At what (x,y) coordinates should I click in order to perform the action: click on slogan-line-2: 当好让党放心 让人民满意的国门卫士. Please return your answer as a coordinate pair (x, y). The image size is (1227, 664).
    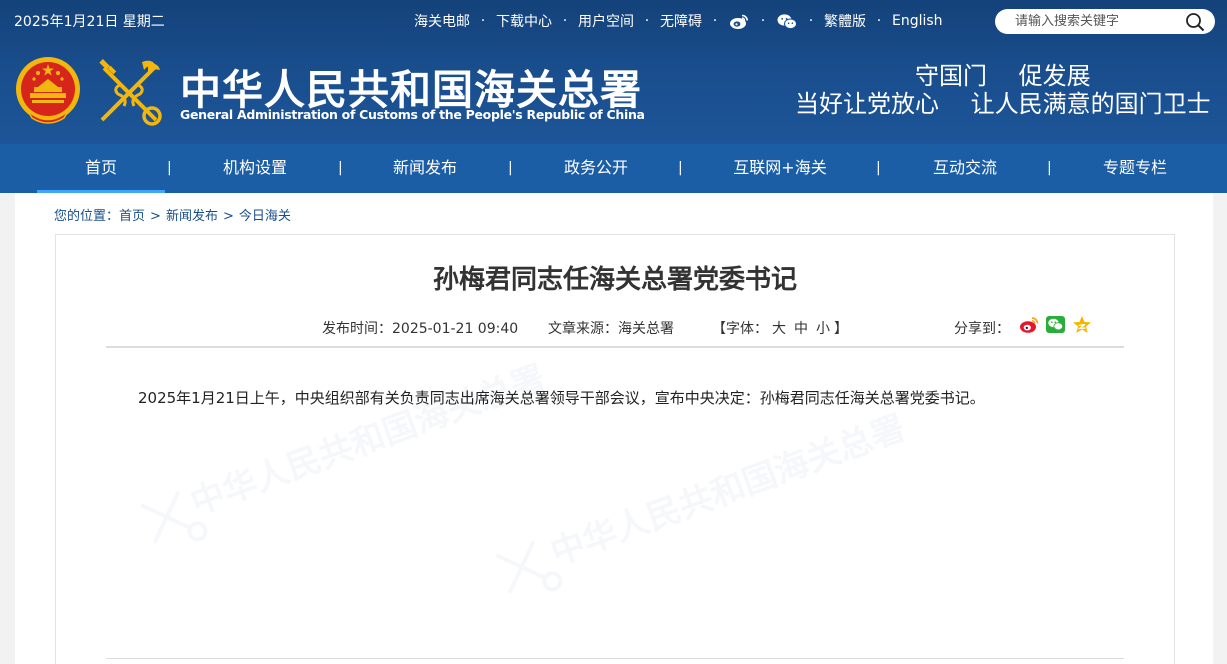
    Looking at the image, I should click on (1003, 104).